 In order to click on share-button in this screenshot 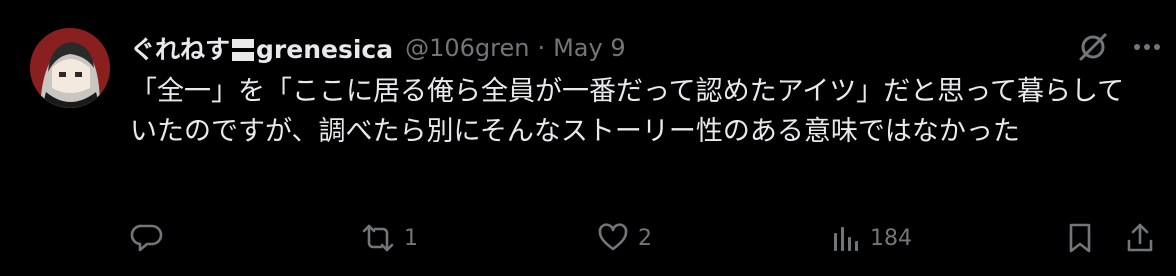, I will do `click(1140, 238)`.